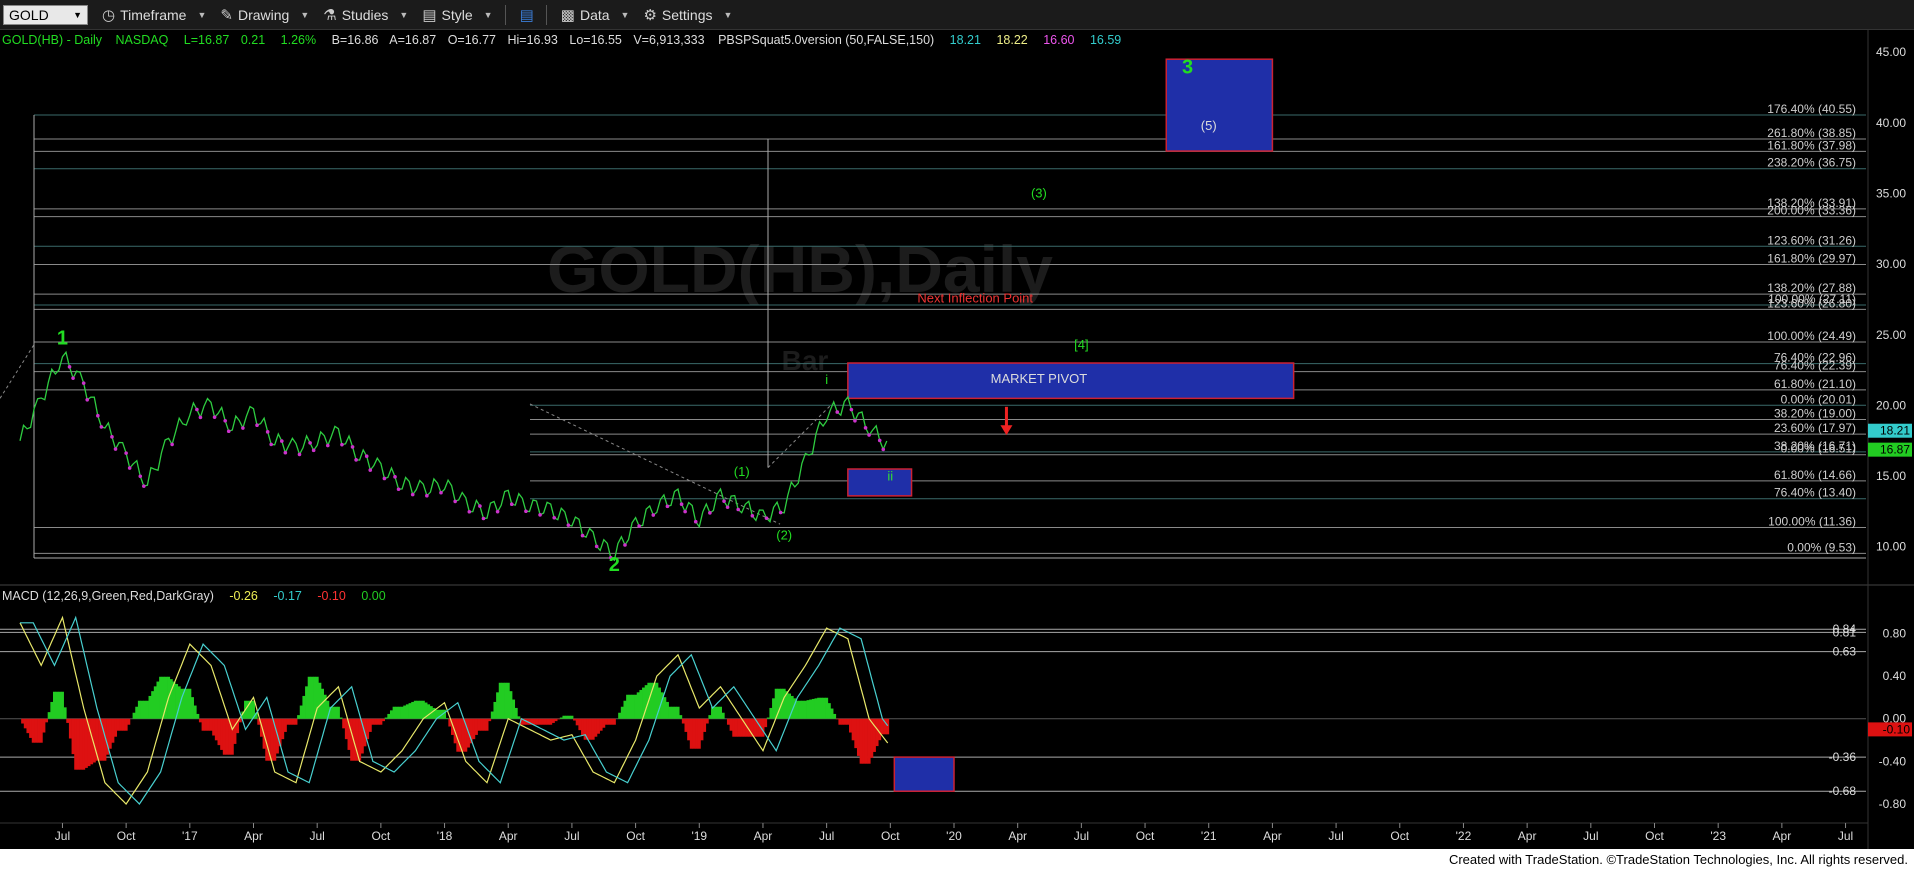 This screenshot has height=870, width=1914. Describe the element at coordinates (1815, 366) in the screenshot. I see `fib-level-label: 76.40% (22.39)` at that location.